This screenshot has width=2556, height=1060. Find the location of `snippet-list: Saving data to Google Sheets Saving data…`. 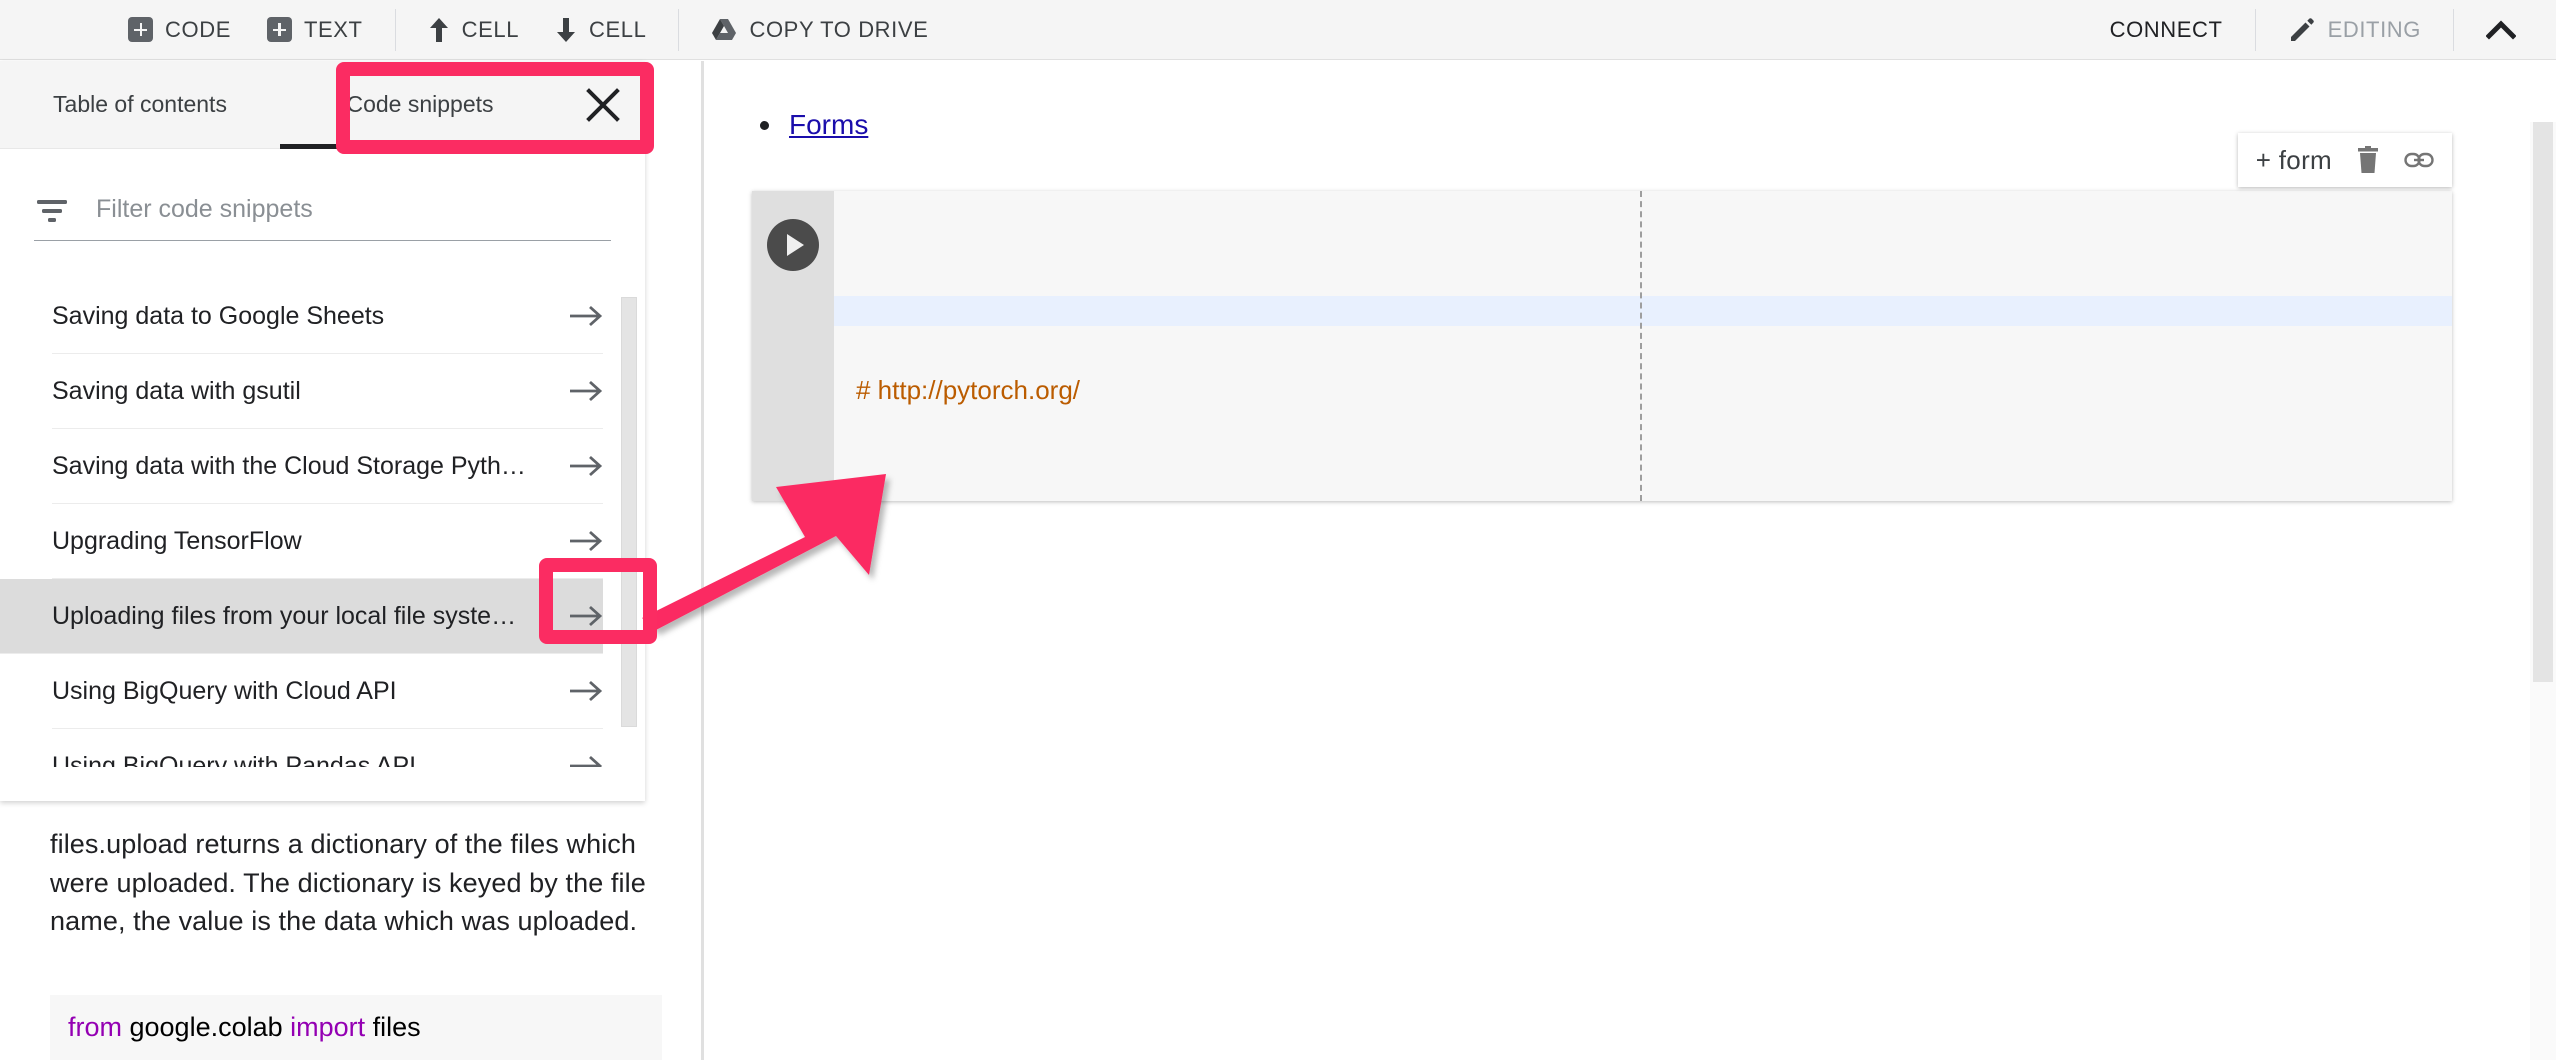

snippet-list: Saving data to Google Sheets Saving data… is located at coordinates (322, 523).